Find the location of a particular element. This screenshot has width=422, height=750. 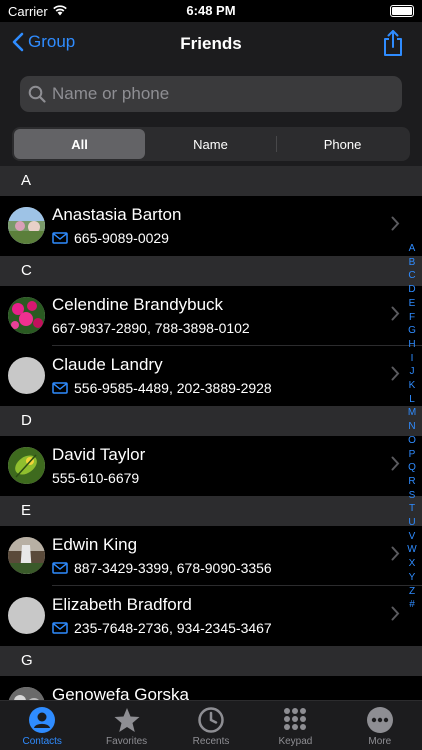

contact-detail-text: 556-9585-4489, 202-3889-2928 is located at coordinates (173, 388).